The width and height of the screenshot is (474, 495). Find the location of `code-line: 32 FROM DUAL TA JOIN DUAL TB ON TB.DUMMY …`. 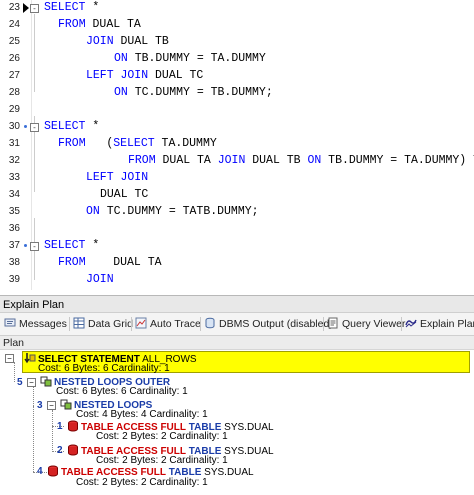

code-line: 32 FROM DUAL TA JOIN DUAL TB ON TB.DUMMY … is located at coordinates (237, 161).